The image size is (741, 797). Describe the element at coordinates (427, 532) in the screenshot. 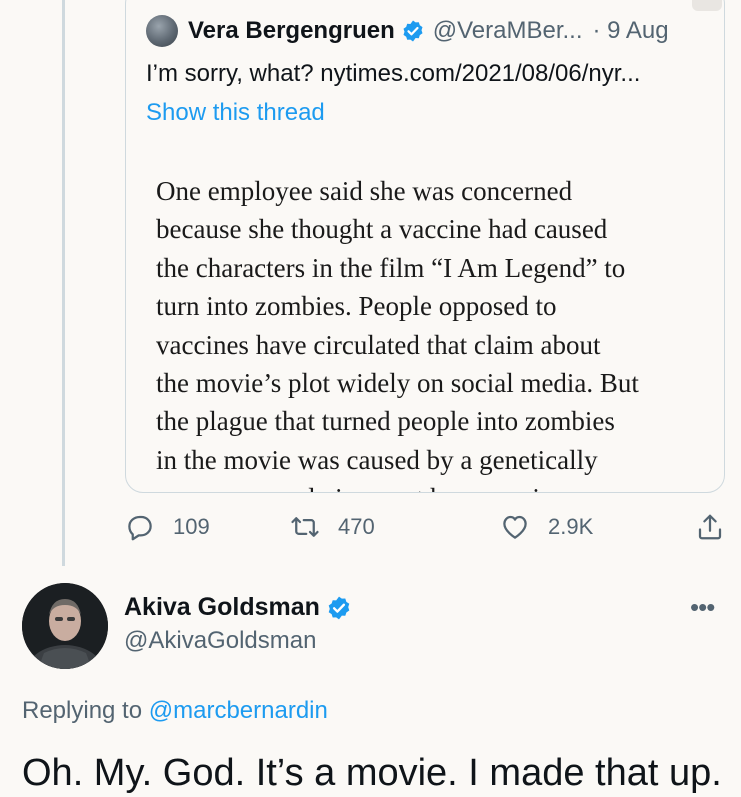

I see `tweet-action-bar: 109 470 2.9K` at that location.